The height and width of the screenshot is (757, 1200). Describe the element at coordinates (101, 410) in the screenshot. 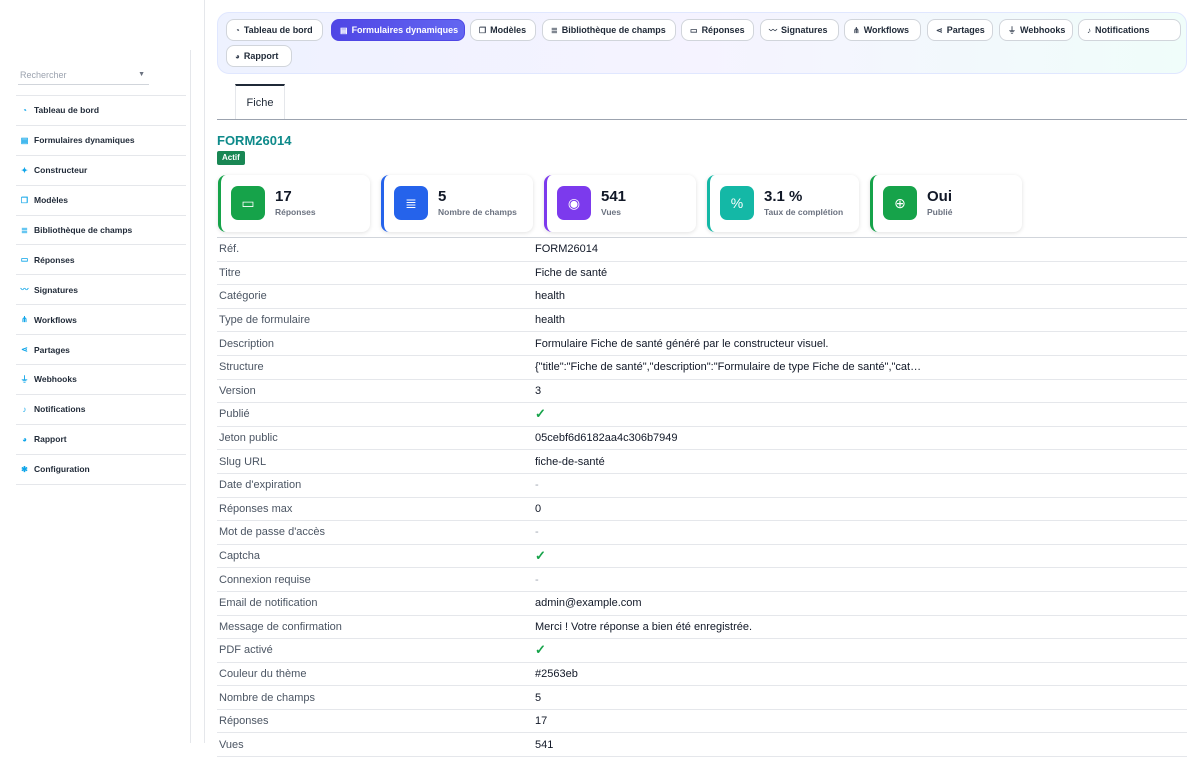

I see `sidebar-item-10: ♪ Notifications` at that location.